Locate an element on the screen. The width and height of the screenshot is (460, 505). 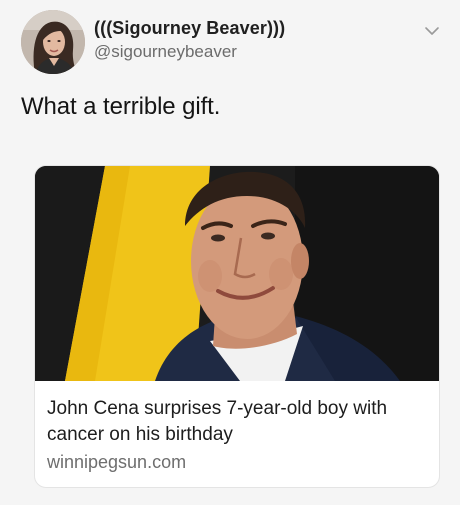
tweet-author: (((Sigourney Beaver))) @sigourneybeaver is located at coordinates (189, 39).